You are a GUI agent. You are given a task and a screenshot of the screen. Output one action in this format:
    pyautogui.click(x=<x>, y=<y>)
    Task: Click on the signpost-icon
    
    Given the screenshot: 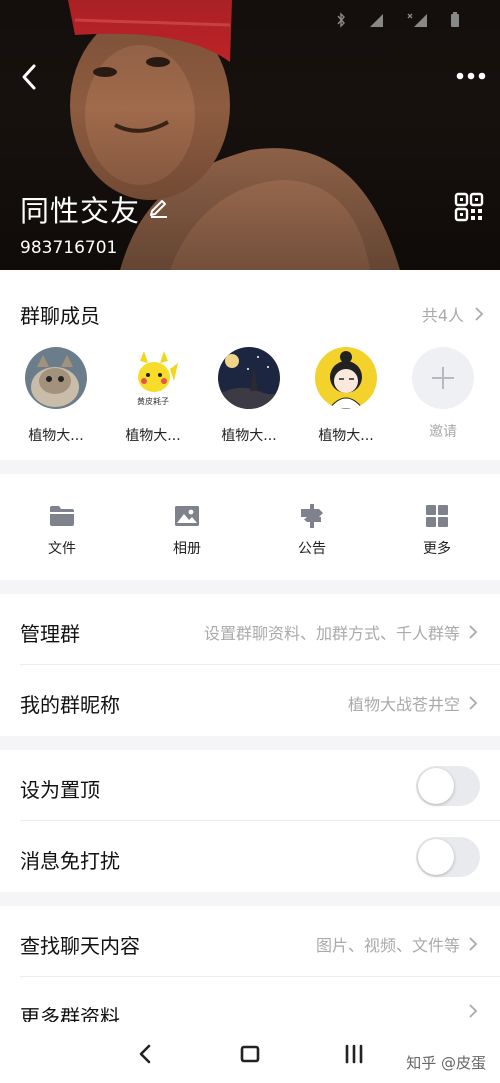 What is the action you would take?
    pyautogui.click(x=312, y=516)
    